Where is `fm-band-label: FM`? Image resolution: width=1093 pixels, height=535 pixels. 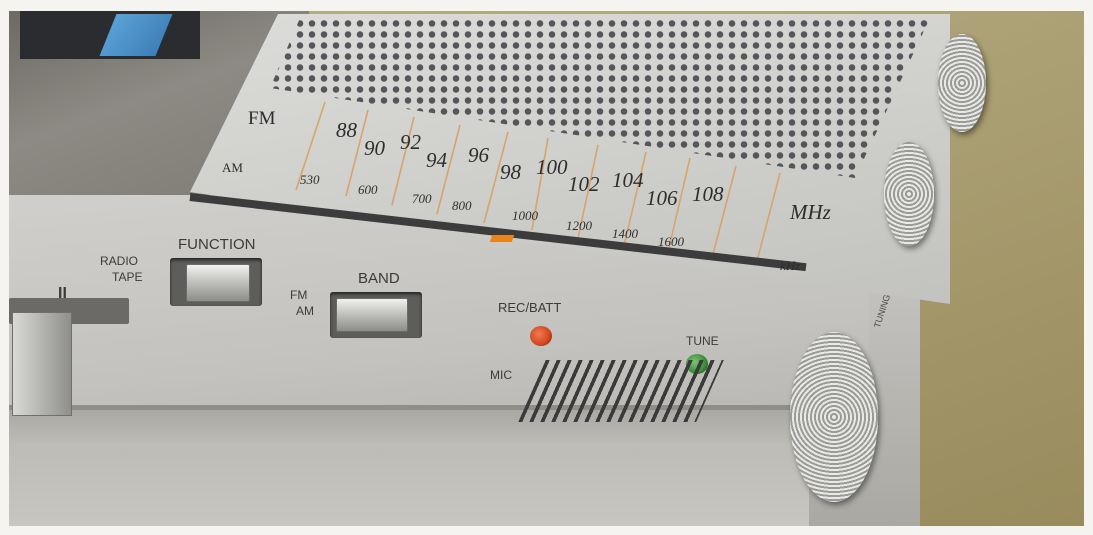 fm-band-label: FM is located at coordinates (262, 118).